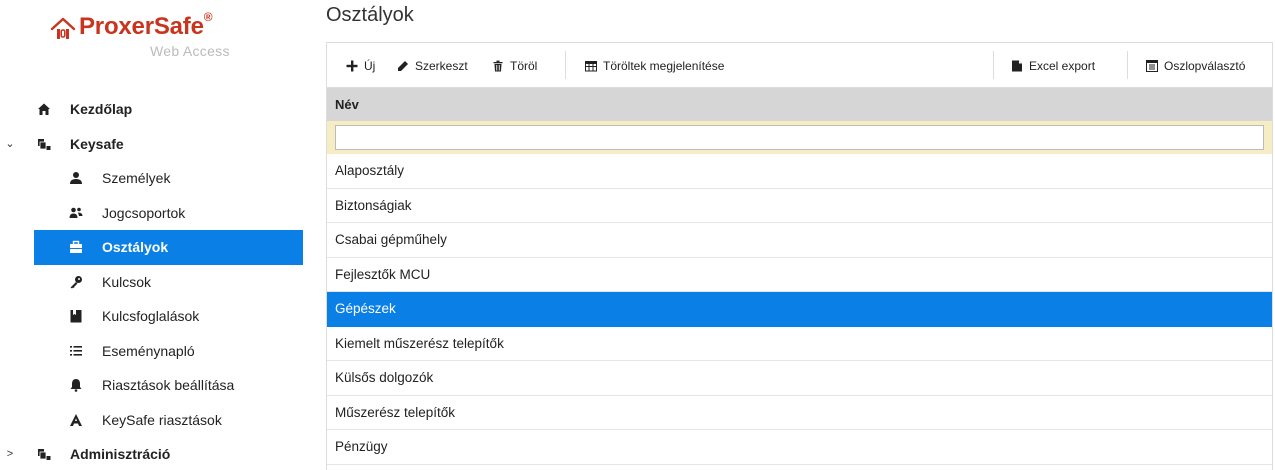 This screenshot has height=470, width=1275. I want to click on sidebar-item-label: Kulcsok, so click(127, 281).